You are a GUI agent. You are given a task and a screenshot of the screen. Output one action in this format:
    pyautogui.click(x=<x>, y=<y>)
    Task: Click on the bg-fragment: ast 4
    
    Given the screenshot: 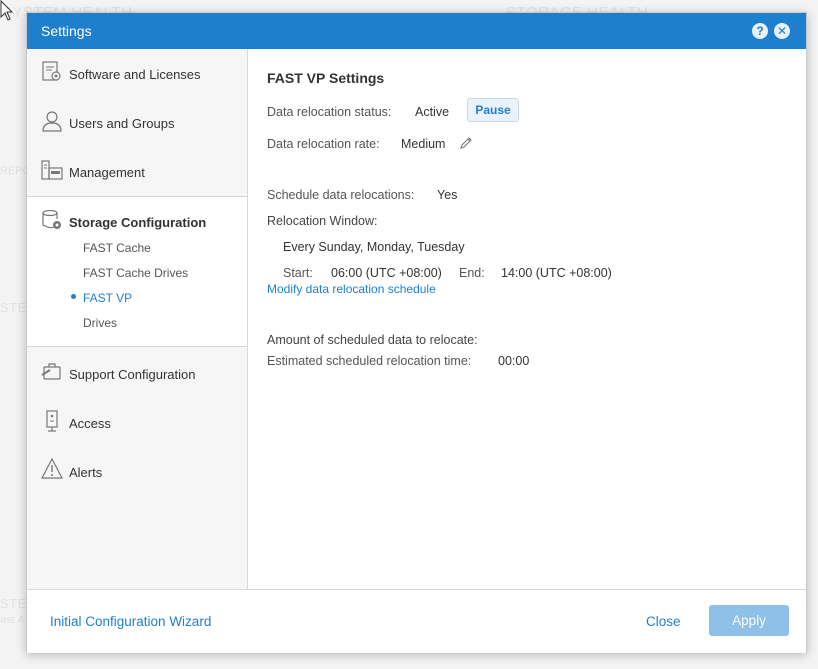 What is the action you would take?
    pyautogui.click(x=12, y=620)
    